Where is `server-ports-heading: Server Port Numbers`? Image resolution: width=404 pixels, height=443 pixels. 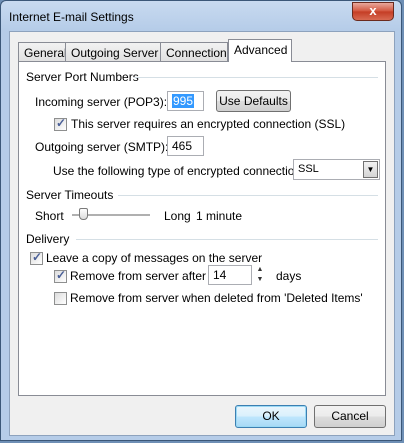
server-ports-heading: Server Port Numbers is located at coordinates (82, 77).